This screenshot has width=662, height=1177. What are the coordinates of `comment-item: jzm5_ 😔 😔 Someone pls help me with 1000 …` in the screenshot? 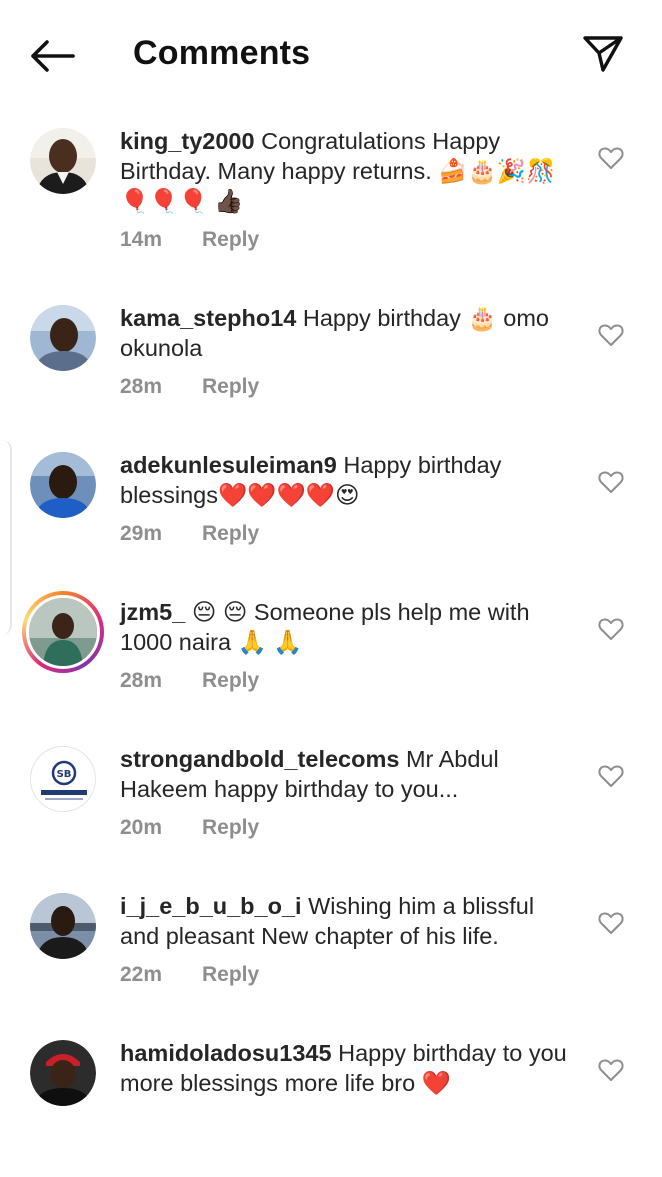 It's located at (331, 662).